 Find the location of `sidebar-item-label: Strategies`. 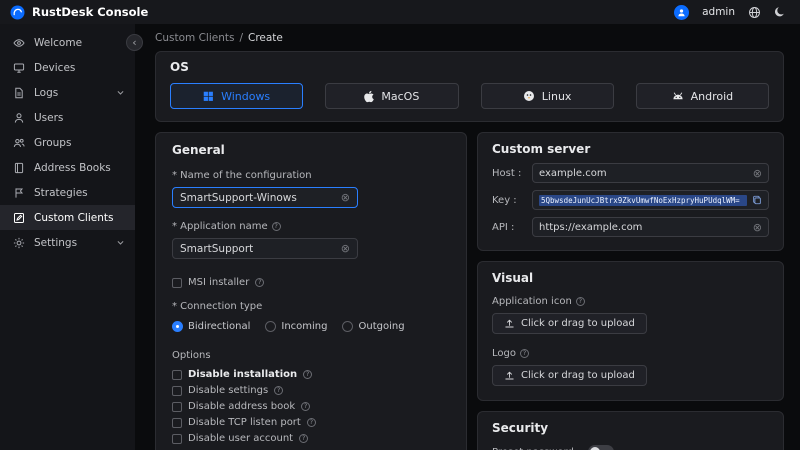

sidebar-item-label: Strategies is located at coordinates (61, 192).